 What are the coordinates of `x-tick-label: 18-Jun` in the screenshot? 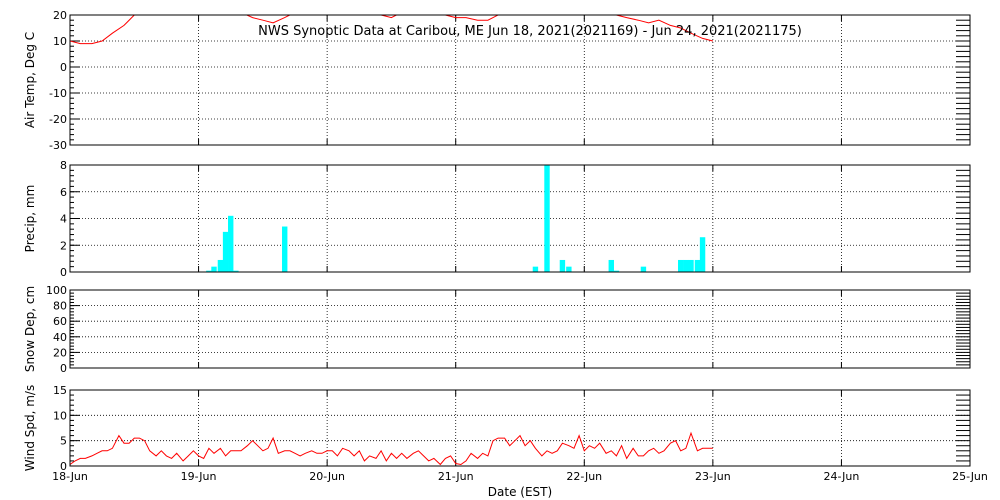 It's located at (70, 476).